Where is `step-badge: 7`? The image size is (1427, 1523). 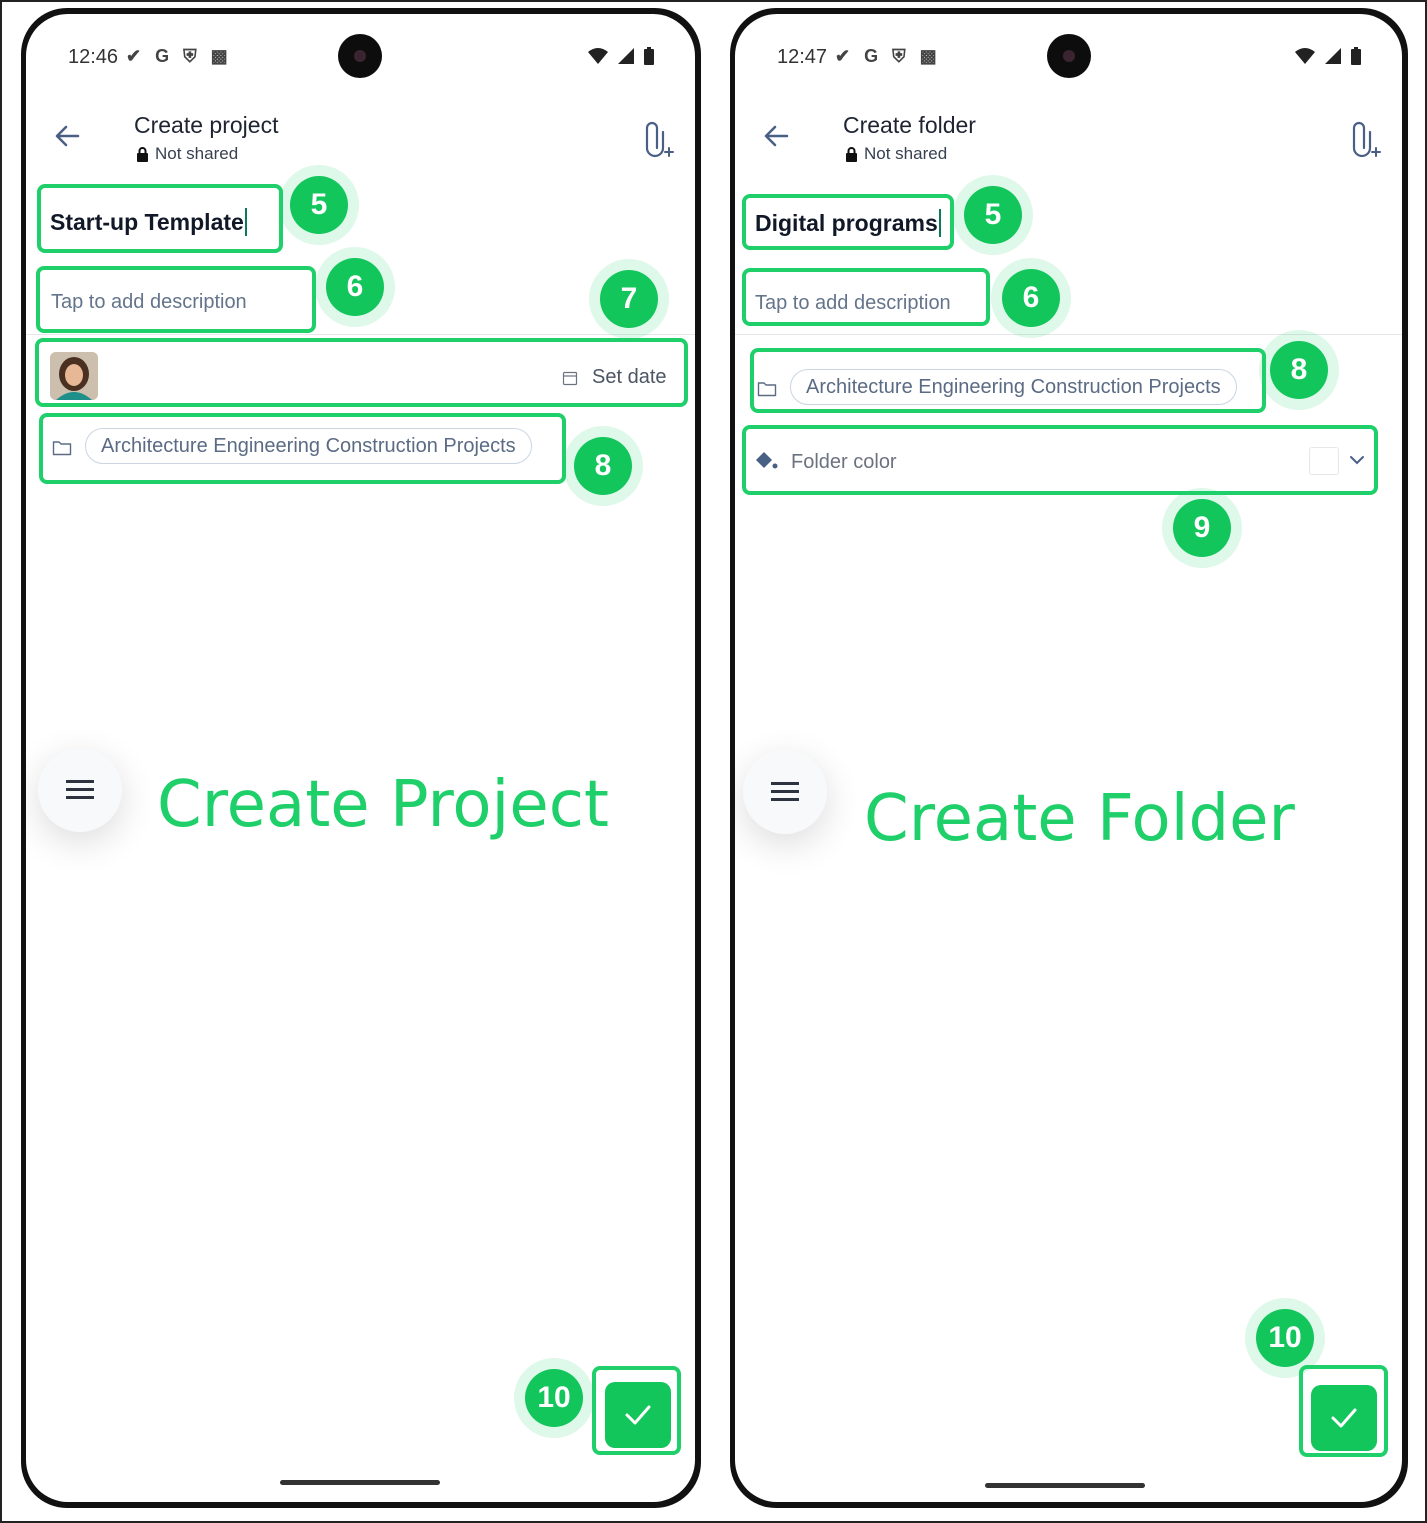
step-badge: 7 is located at coordinates (629, 299).